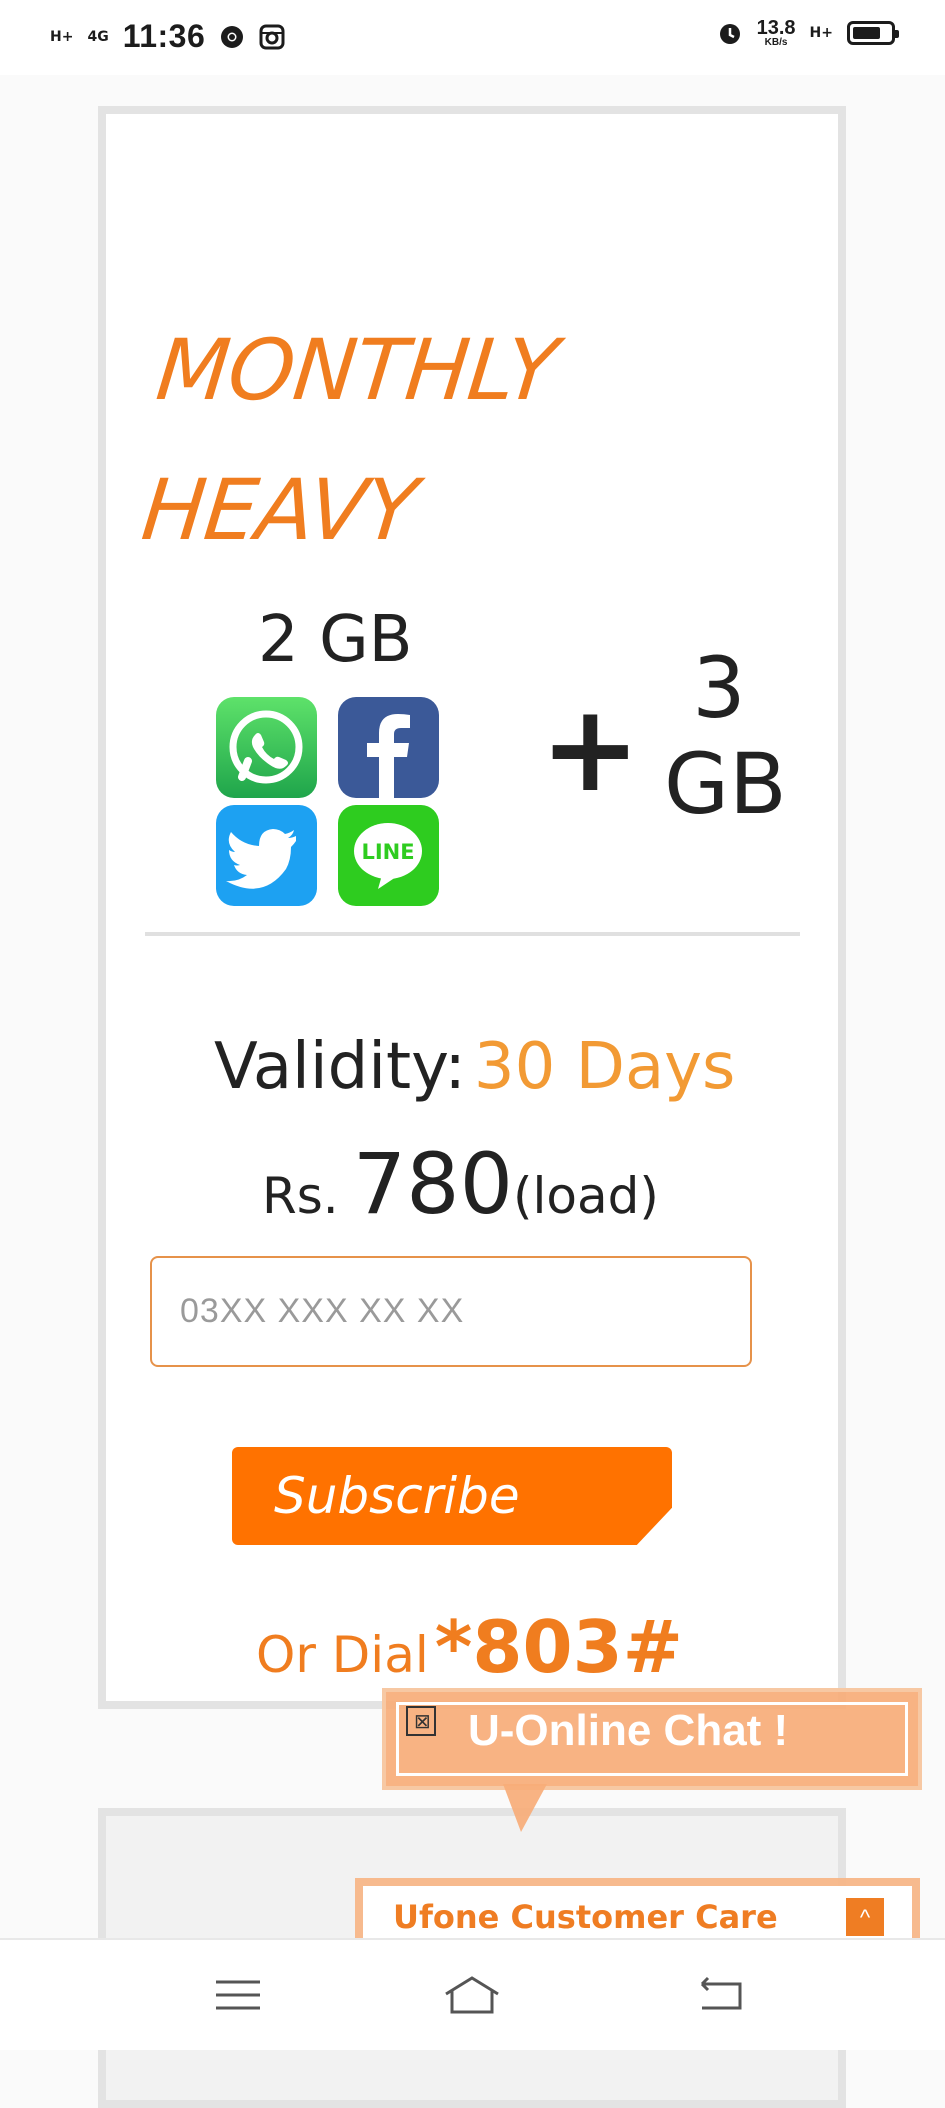 The image size is (945, 2108). What do you see at coordinates (585, 1917) in the screenshot?
I see `customer-care-label: Ufone Customer Care` at bounding box center [585, 1917].